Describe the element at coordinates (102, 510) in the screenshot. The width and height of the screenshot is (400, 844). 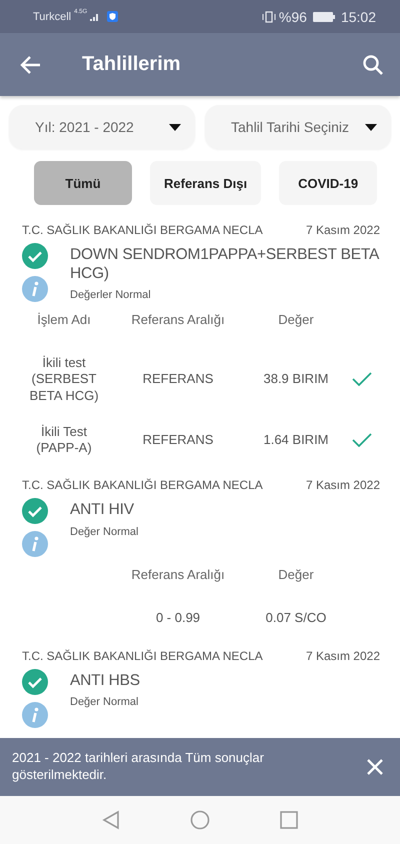
I see `test-title: ANTI HIV` at that location.